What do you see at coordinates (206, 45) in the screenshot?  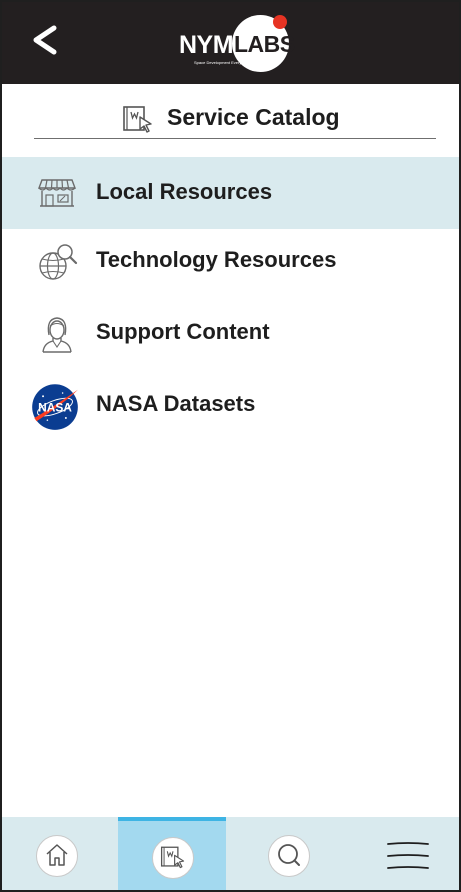 I see `logo-text-nym: NYM` at bounding box center [206, 45].